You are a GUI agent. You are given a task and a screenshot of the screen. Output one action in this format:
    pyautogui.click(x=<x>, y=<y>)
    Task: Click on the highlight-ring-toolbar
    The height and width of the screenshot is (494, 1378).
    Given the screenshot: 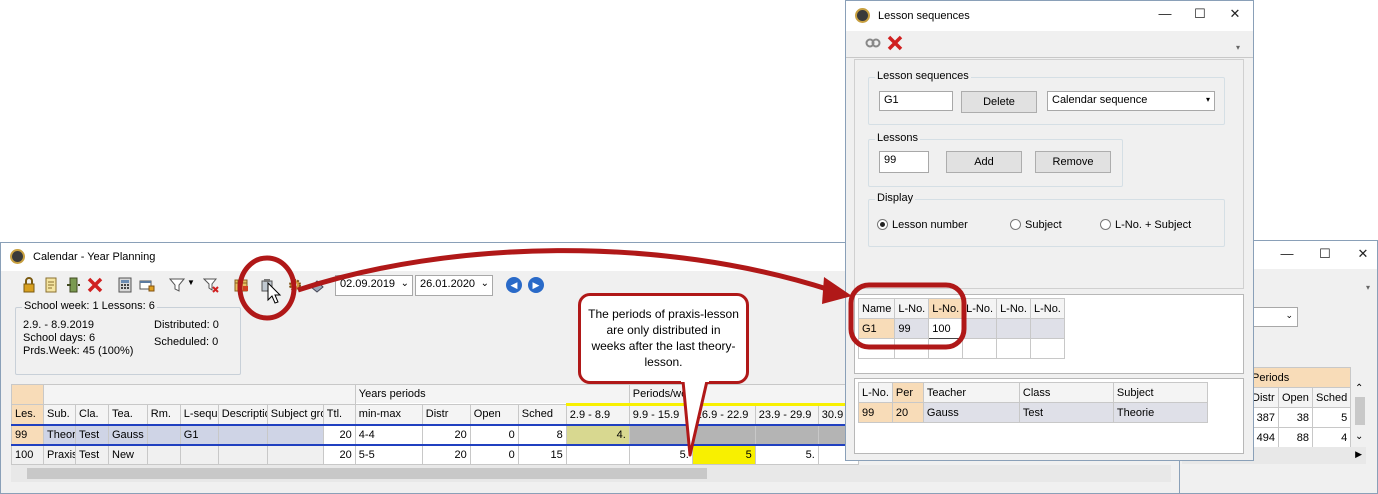 What is the action you would take?
    pyautogui.click(x=267, y=288)
    